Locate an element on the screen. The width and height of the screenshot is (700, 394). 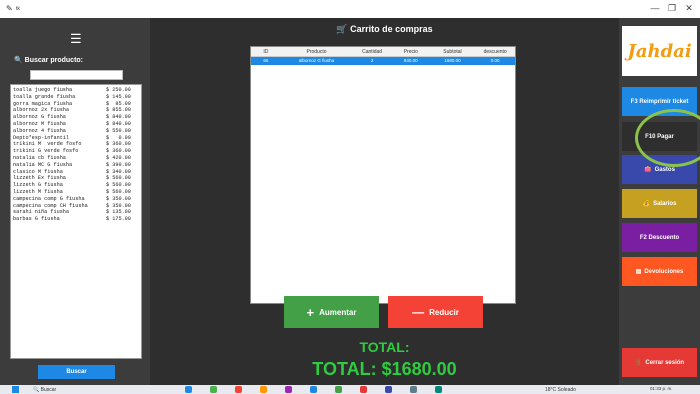
list-item: Depto*esp-infantil $ 0.00 is located at coordinates (77, 138).